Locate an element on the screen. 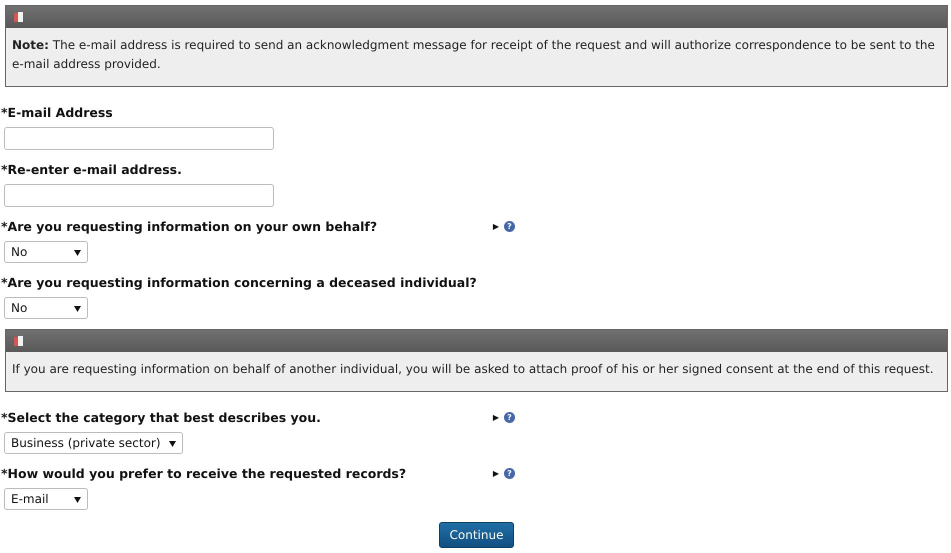 The height and width of the screenshot is (553, 951). notice-text: If you are requesting information on behalf of another individual, you will be asked to attach proof of his or her signed consent at the end of this request. is located at coordinates (473, 369).